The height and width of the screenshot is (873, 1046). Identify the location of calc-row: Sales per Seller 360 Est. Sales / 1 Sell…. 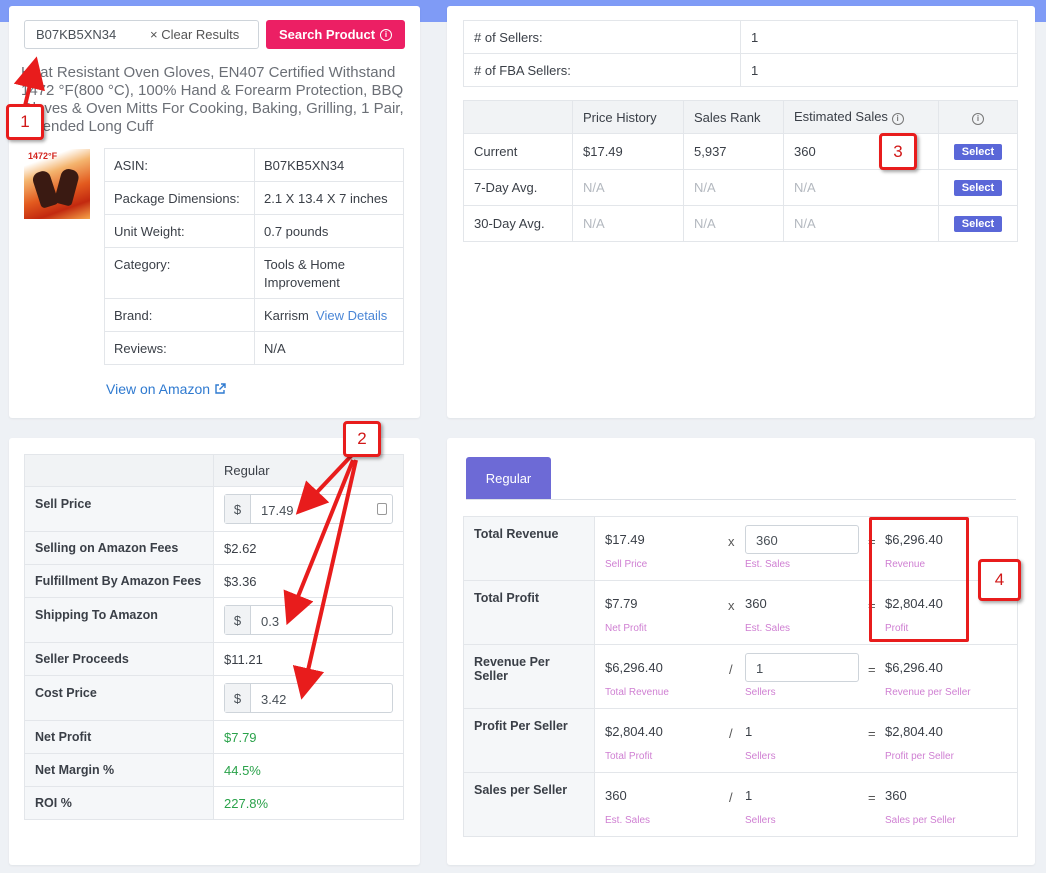
(741, 805).